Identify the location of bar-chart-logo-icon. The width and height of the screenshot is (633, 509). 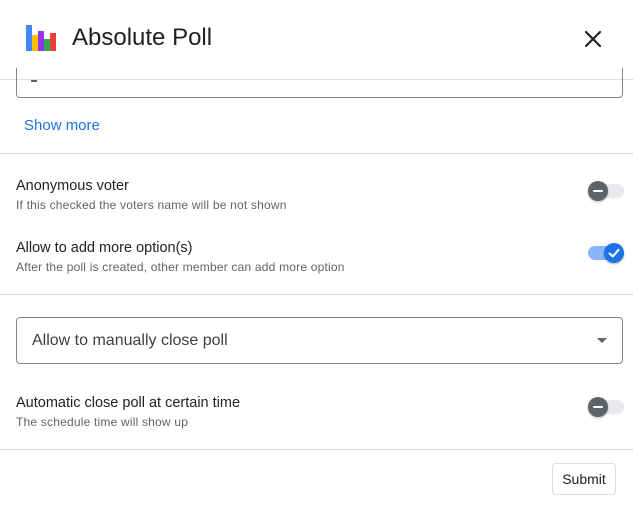
(41, 38).